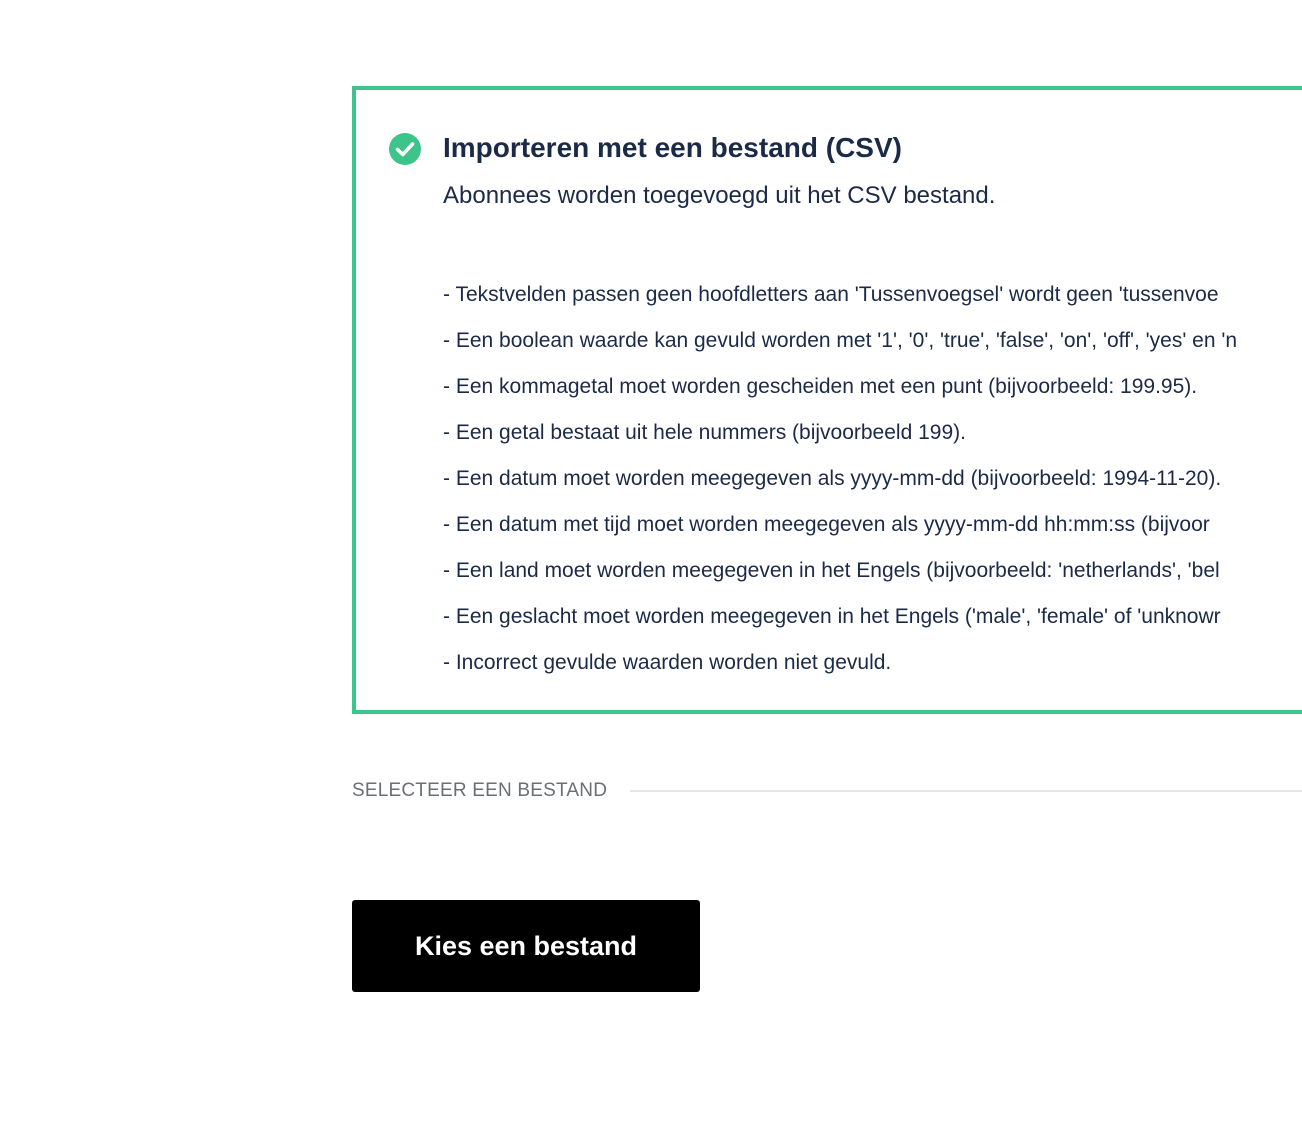  Describe the element at coordinates (672, 147) in the screenshot. I see `notice-title: Importeren met een bestand (CSV)` at that location.